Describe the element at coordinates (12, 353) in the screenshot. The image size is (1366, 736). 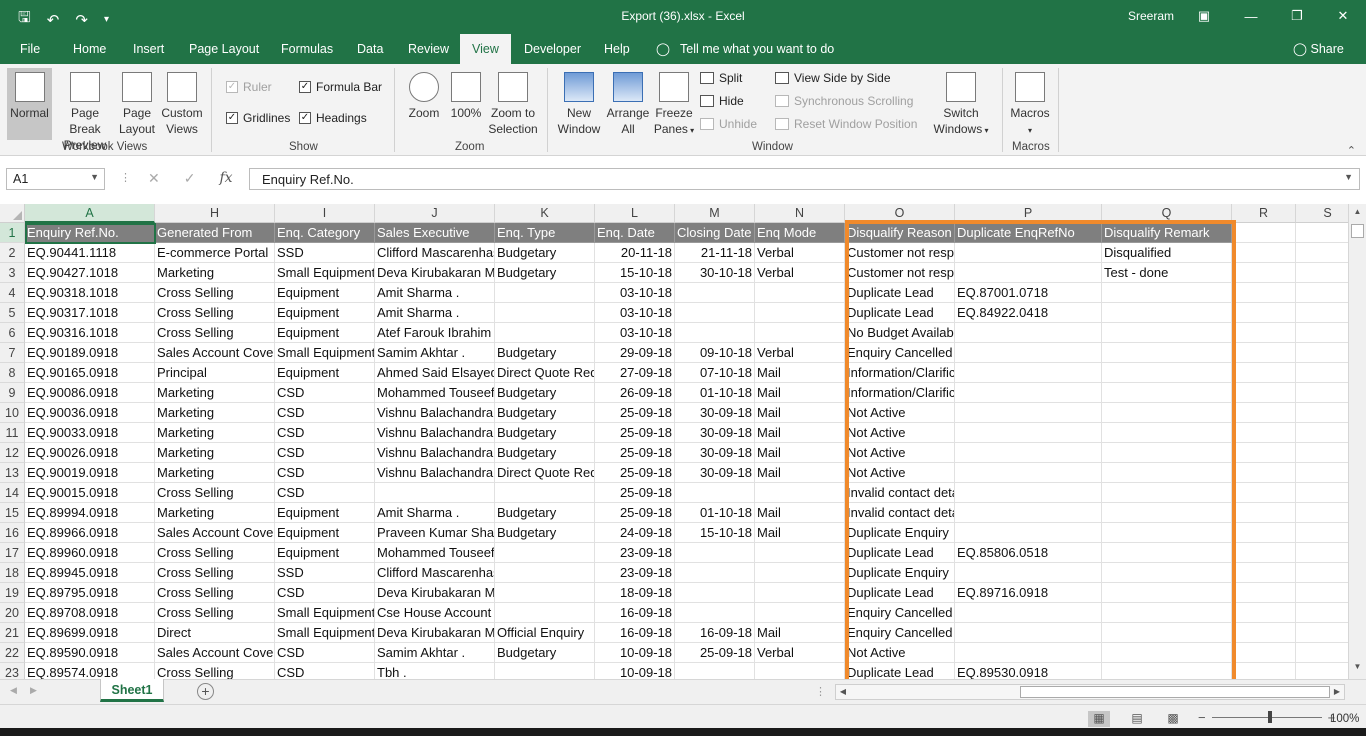
I see `row-header: 7` at that location.